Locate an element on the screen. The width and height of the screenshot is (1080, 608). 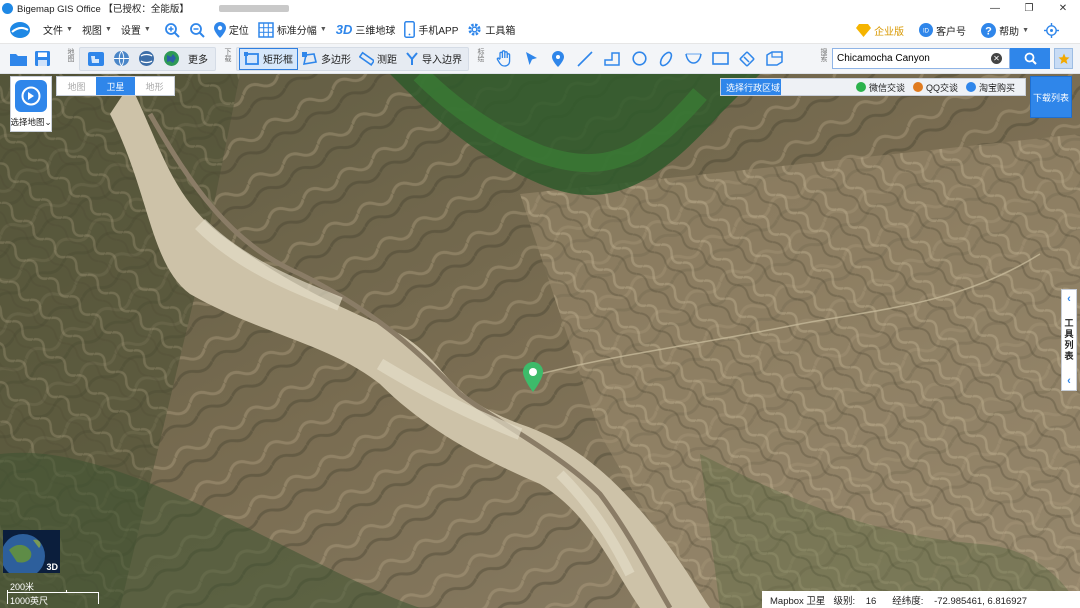
scale-bar: 200米 1000英尺 is located at coordinates (54, 593).